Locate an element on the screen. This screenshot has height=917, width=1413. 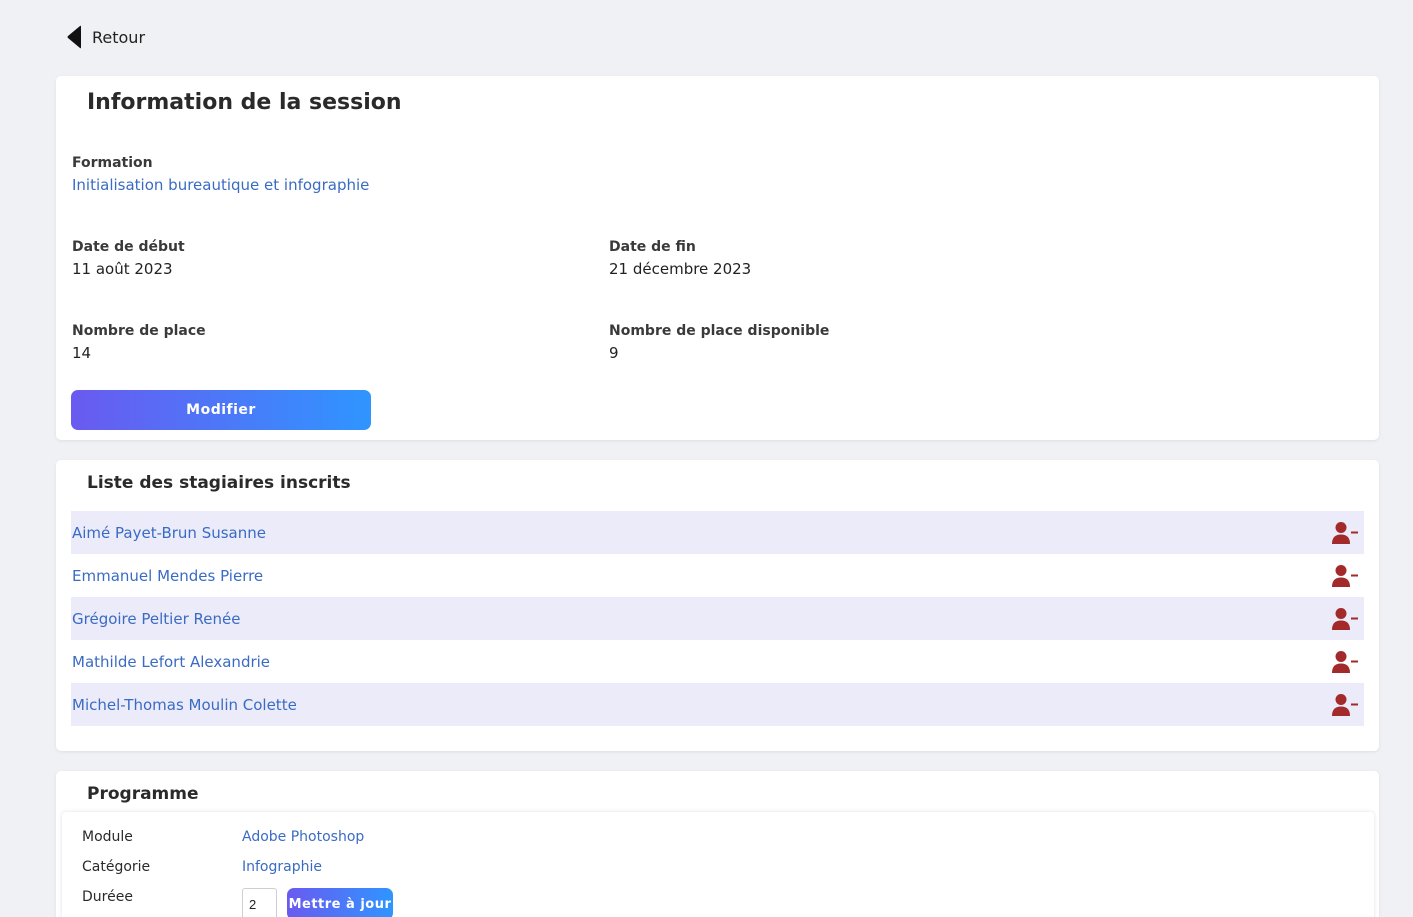
module-label: Module is located at coordinates (107, 837).